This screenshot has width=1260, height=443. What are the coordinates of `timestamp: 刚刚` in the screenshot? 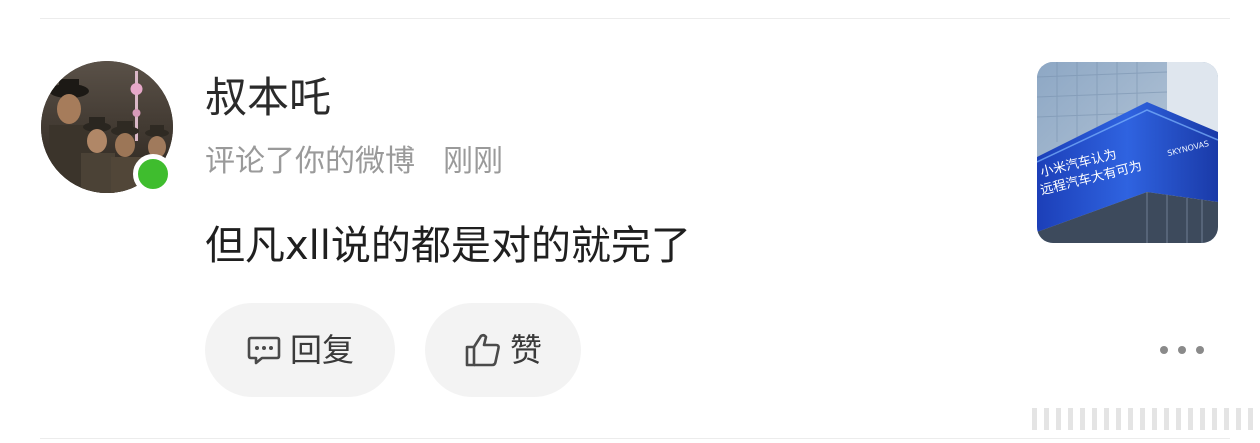 It's located at (473, 161).